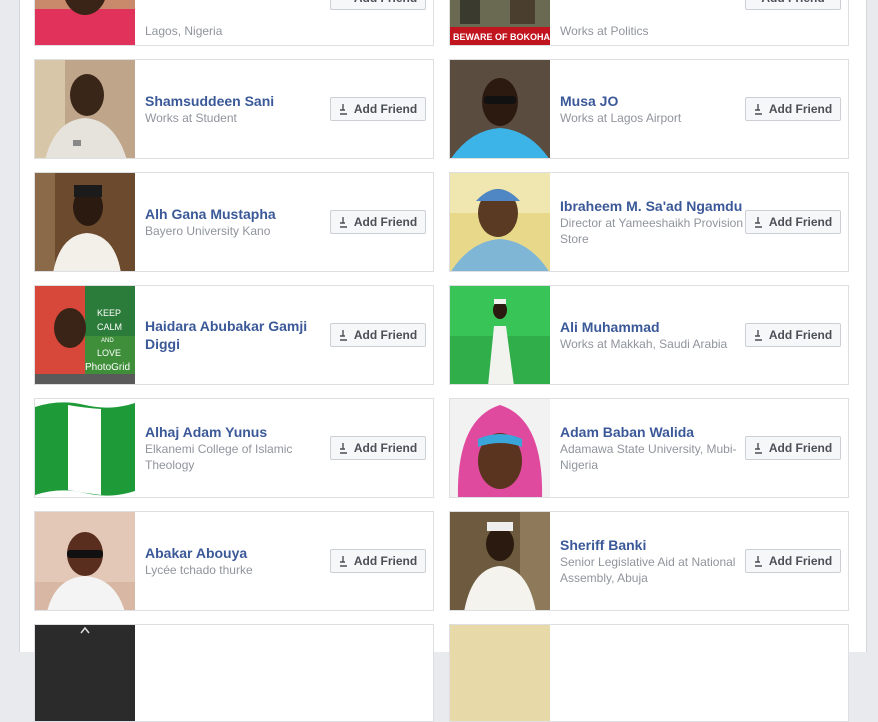 The width and height of the screenshot is (878, 722). What do you see at coordinates (219, 457) in the screenshot?
I see `friend-subtitle: Elkanemi College of Islamic Theology` at bounding box center [219, 457].